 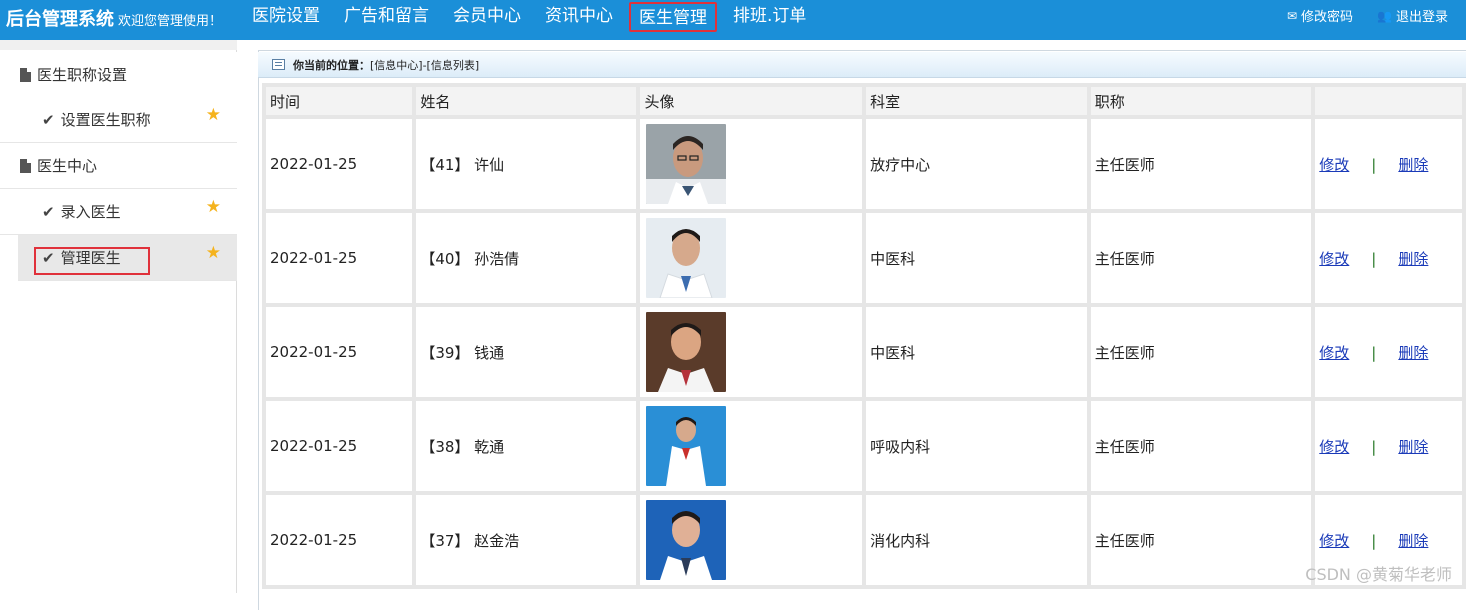 I want to click on highlight-box, so click(x=92, y=261).